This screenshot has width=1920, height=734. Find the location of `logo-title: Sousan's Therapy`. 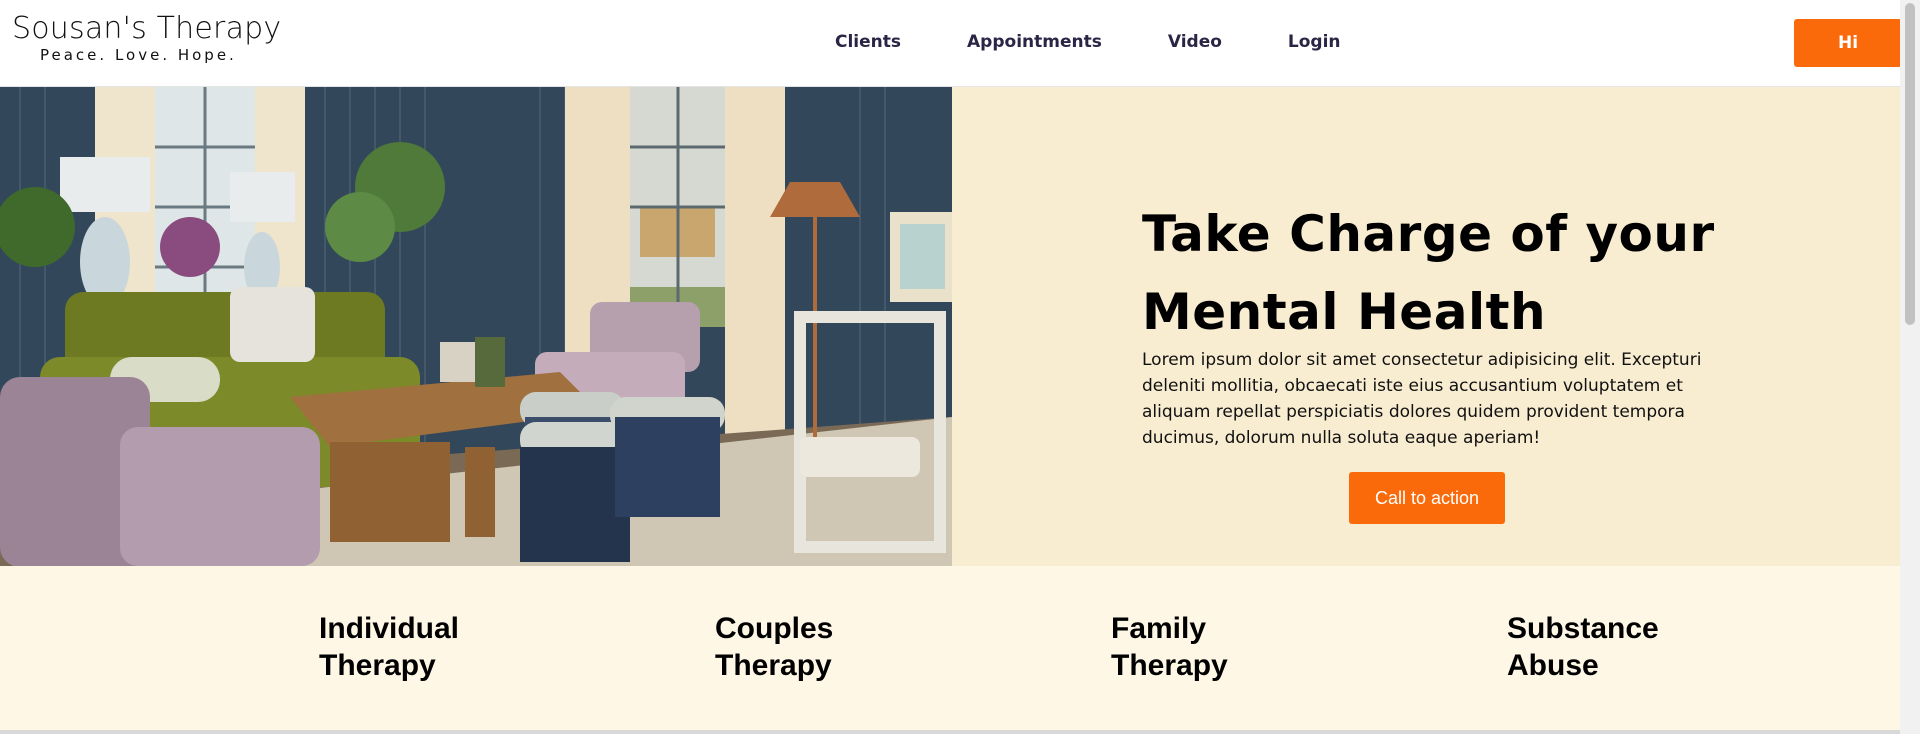

logo-title: Sousan's Therapy is located at coordinates (147, 28).